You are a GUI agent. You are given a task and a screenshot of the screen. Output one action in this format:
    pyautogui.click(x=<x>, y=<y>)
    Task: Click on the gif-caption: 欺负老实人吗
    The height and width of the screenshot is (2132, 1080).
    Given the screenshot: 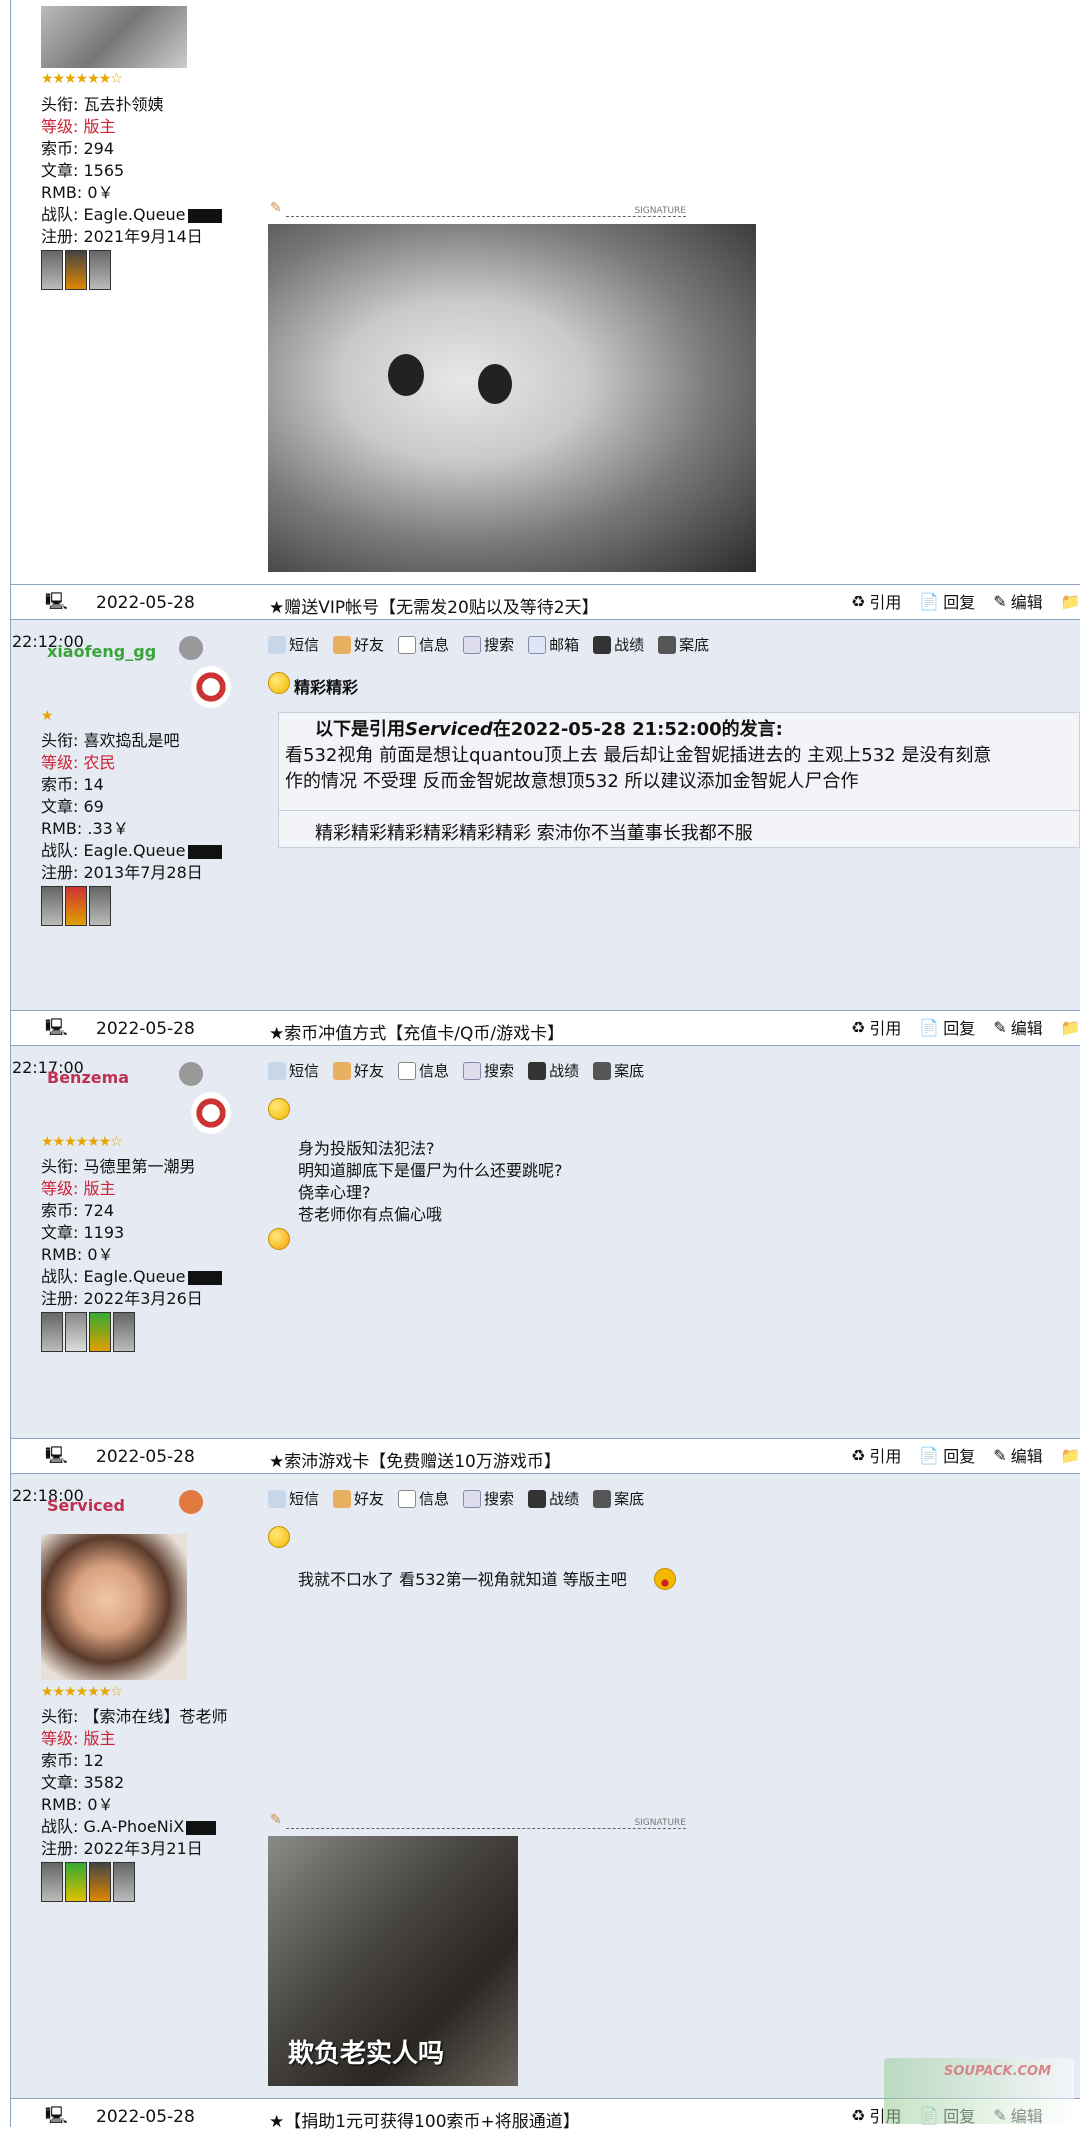 What is the action you would take?
    pyautogui.click(x=366, y=2054)
    